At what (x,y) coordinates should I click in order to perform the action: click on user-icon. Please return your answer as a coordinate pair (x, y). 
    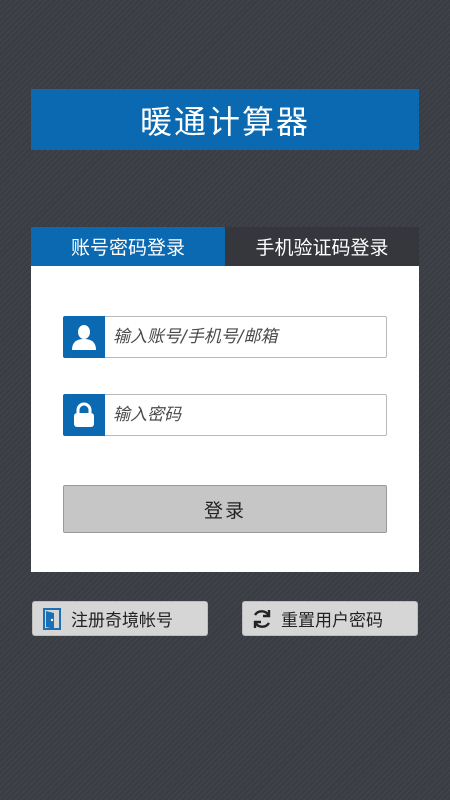
    Looking at the image, I should click on (84, 337).